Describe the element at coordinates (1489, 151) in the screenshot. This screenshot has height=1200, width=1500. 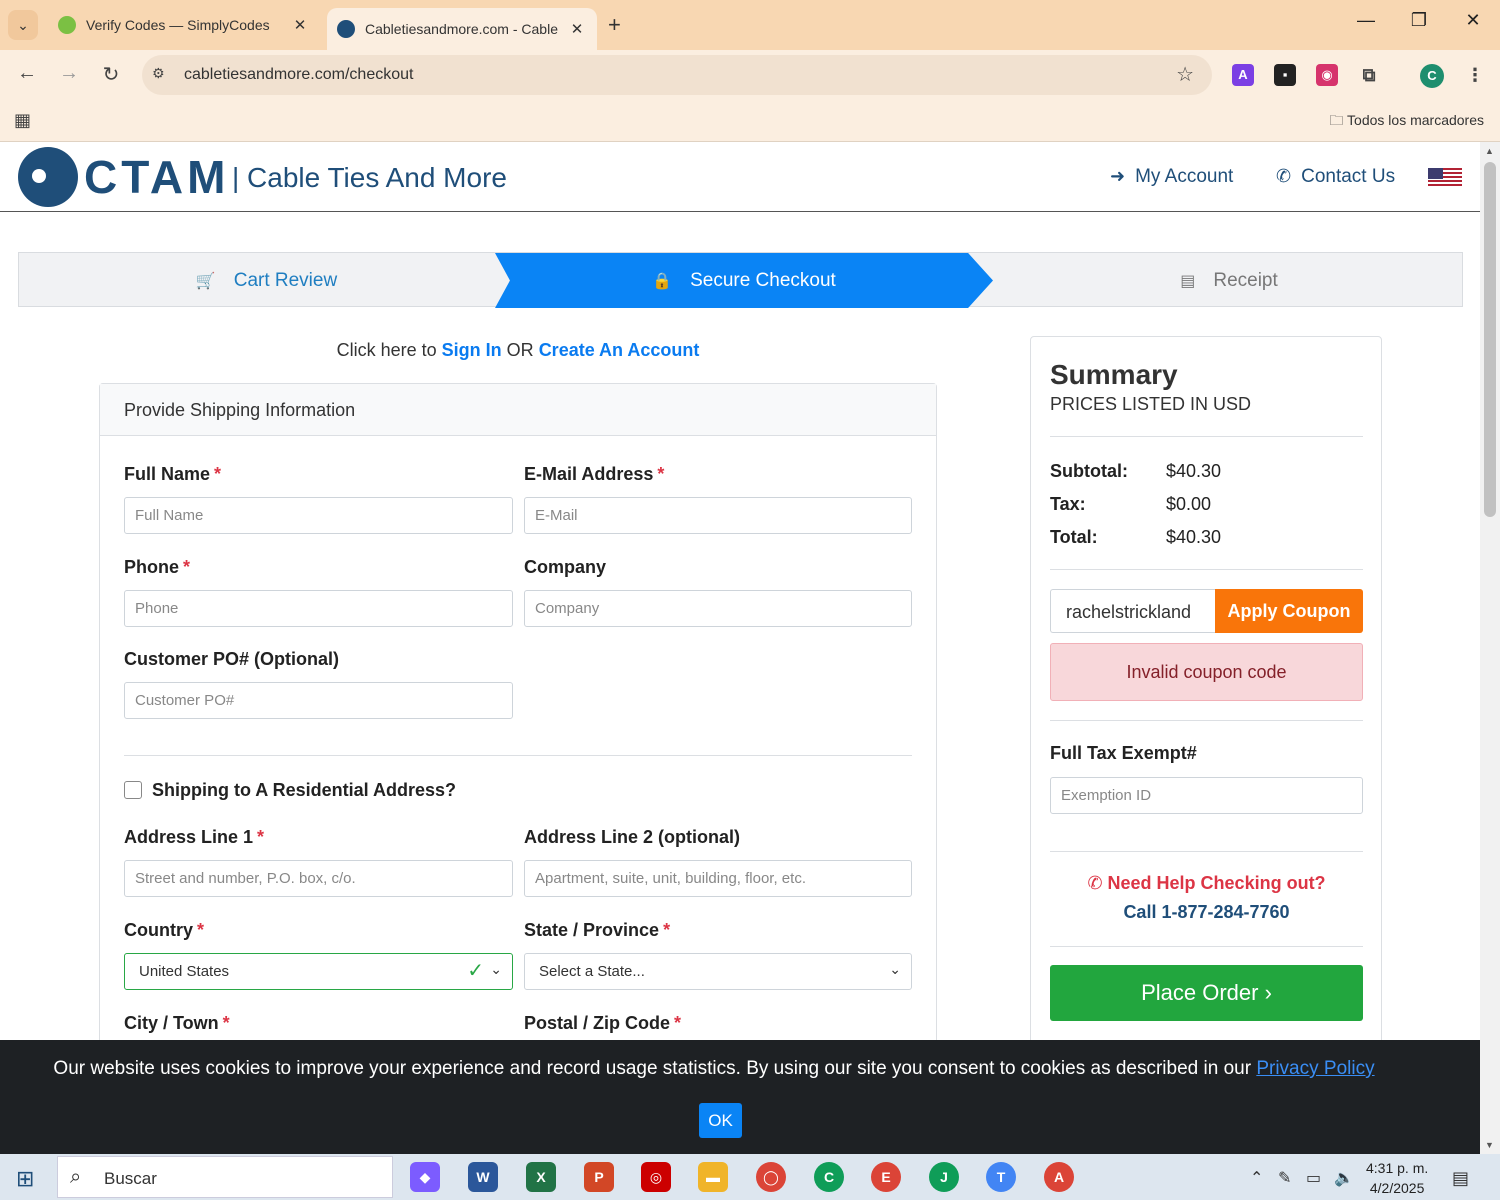
I see `scroll-up-arrow-icon: ▲` at that location.